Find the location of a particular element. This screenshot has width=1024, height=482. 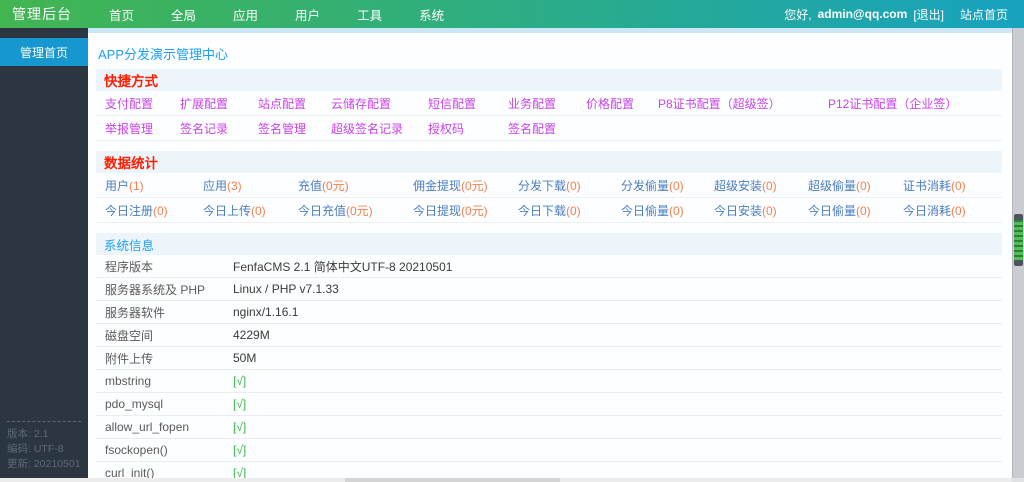

stat-today-recharge: 今日充值(0元) is located at coordinates (335, 210).